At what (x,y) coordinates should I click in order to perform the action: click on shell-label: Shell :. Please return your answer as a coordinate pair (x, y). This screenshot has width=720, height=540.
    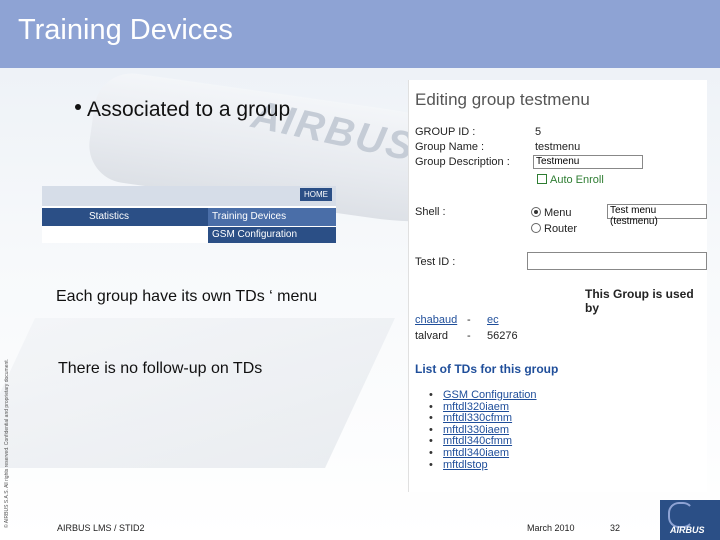
    Looking at the image, I should click on (430, 212).